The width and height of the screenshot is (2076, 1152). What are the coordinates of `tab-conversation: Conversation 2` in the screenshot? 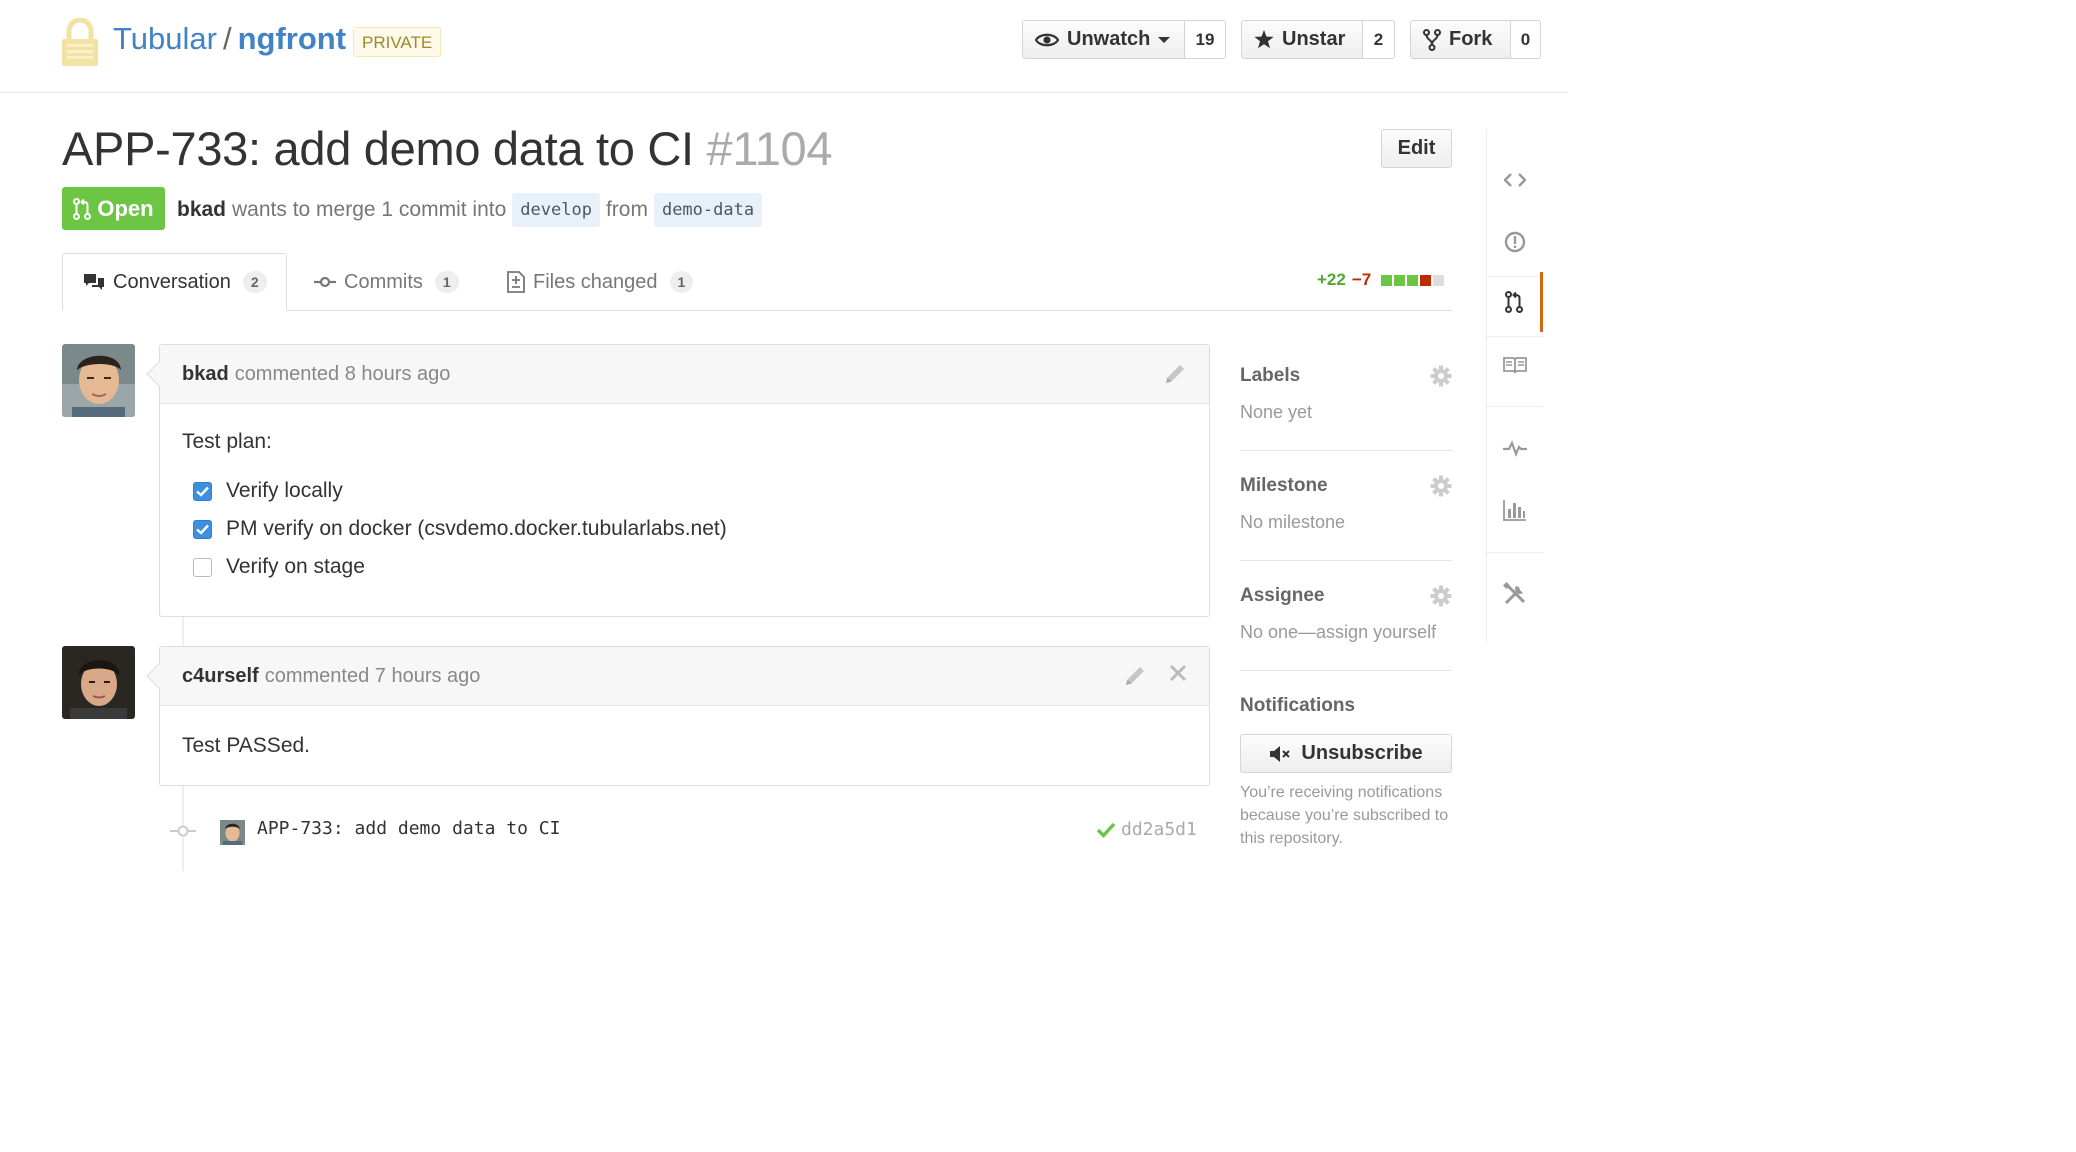 It's located at (174, 282).